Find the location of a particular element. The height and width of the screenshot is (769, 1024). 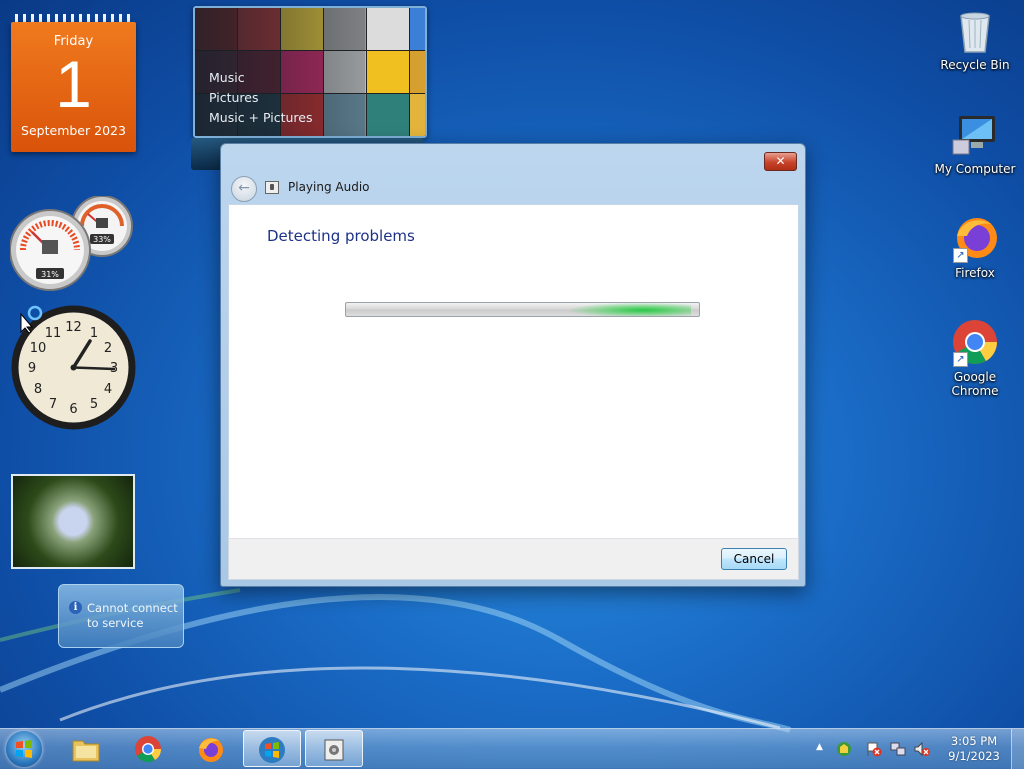

speaker-muted-icon is located at coordinates (922, 749).